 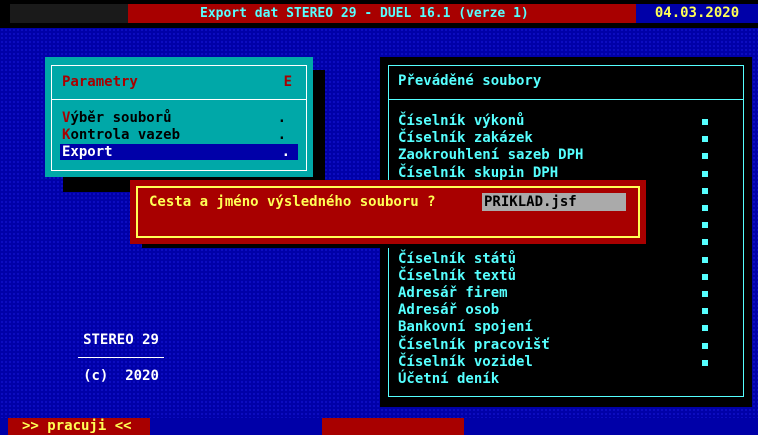 What do you see at coordinates (179, 99) in the screenshot?
I see `menu-divider` at bounding box center [179, 99].